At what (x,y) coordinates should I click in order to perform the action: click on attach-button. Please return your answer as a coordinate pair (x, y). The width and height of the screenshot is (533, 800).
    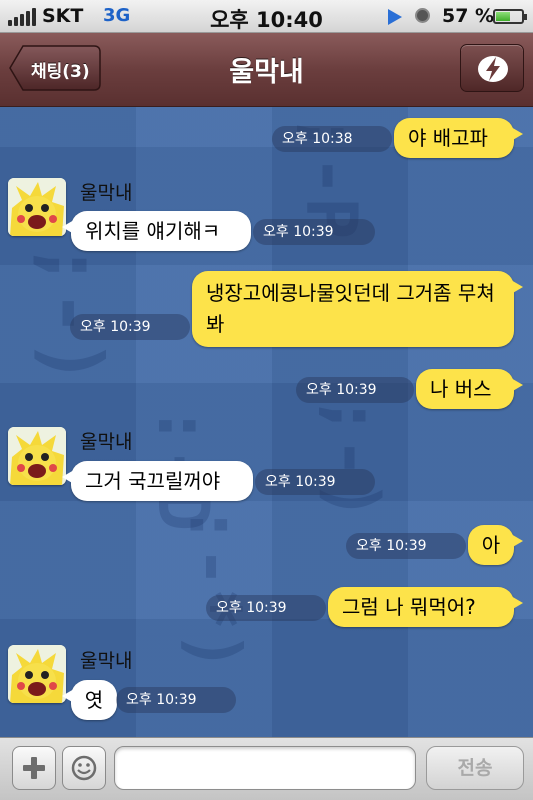
    Looking at the image, I should click on (34, 768).